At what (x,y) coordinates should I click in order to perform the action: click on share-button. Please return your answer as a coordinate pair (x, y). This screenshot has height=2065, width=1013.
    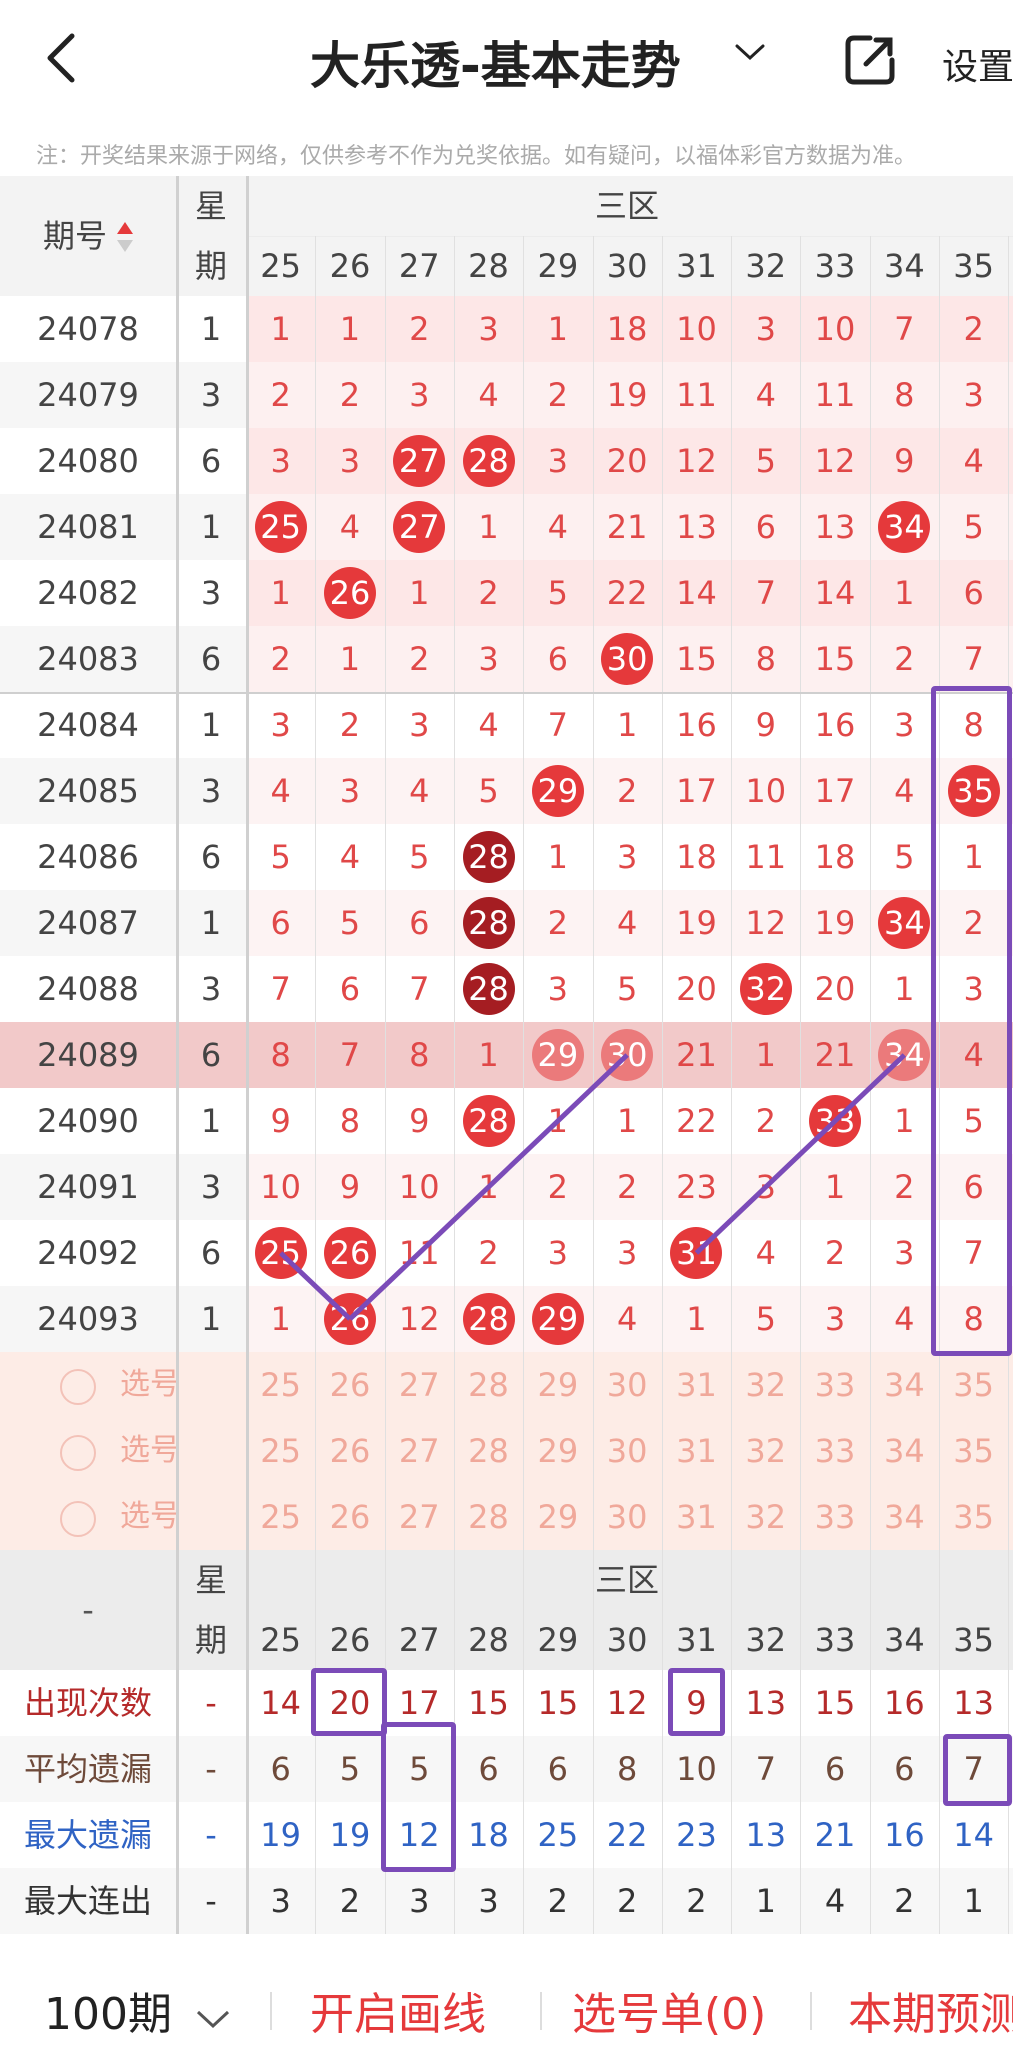
    Looking at the image, I should click on (870, 60).